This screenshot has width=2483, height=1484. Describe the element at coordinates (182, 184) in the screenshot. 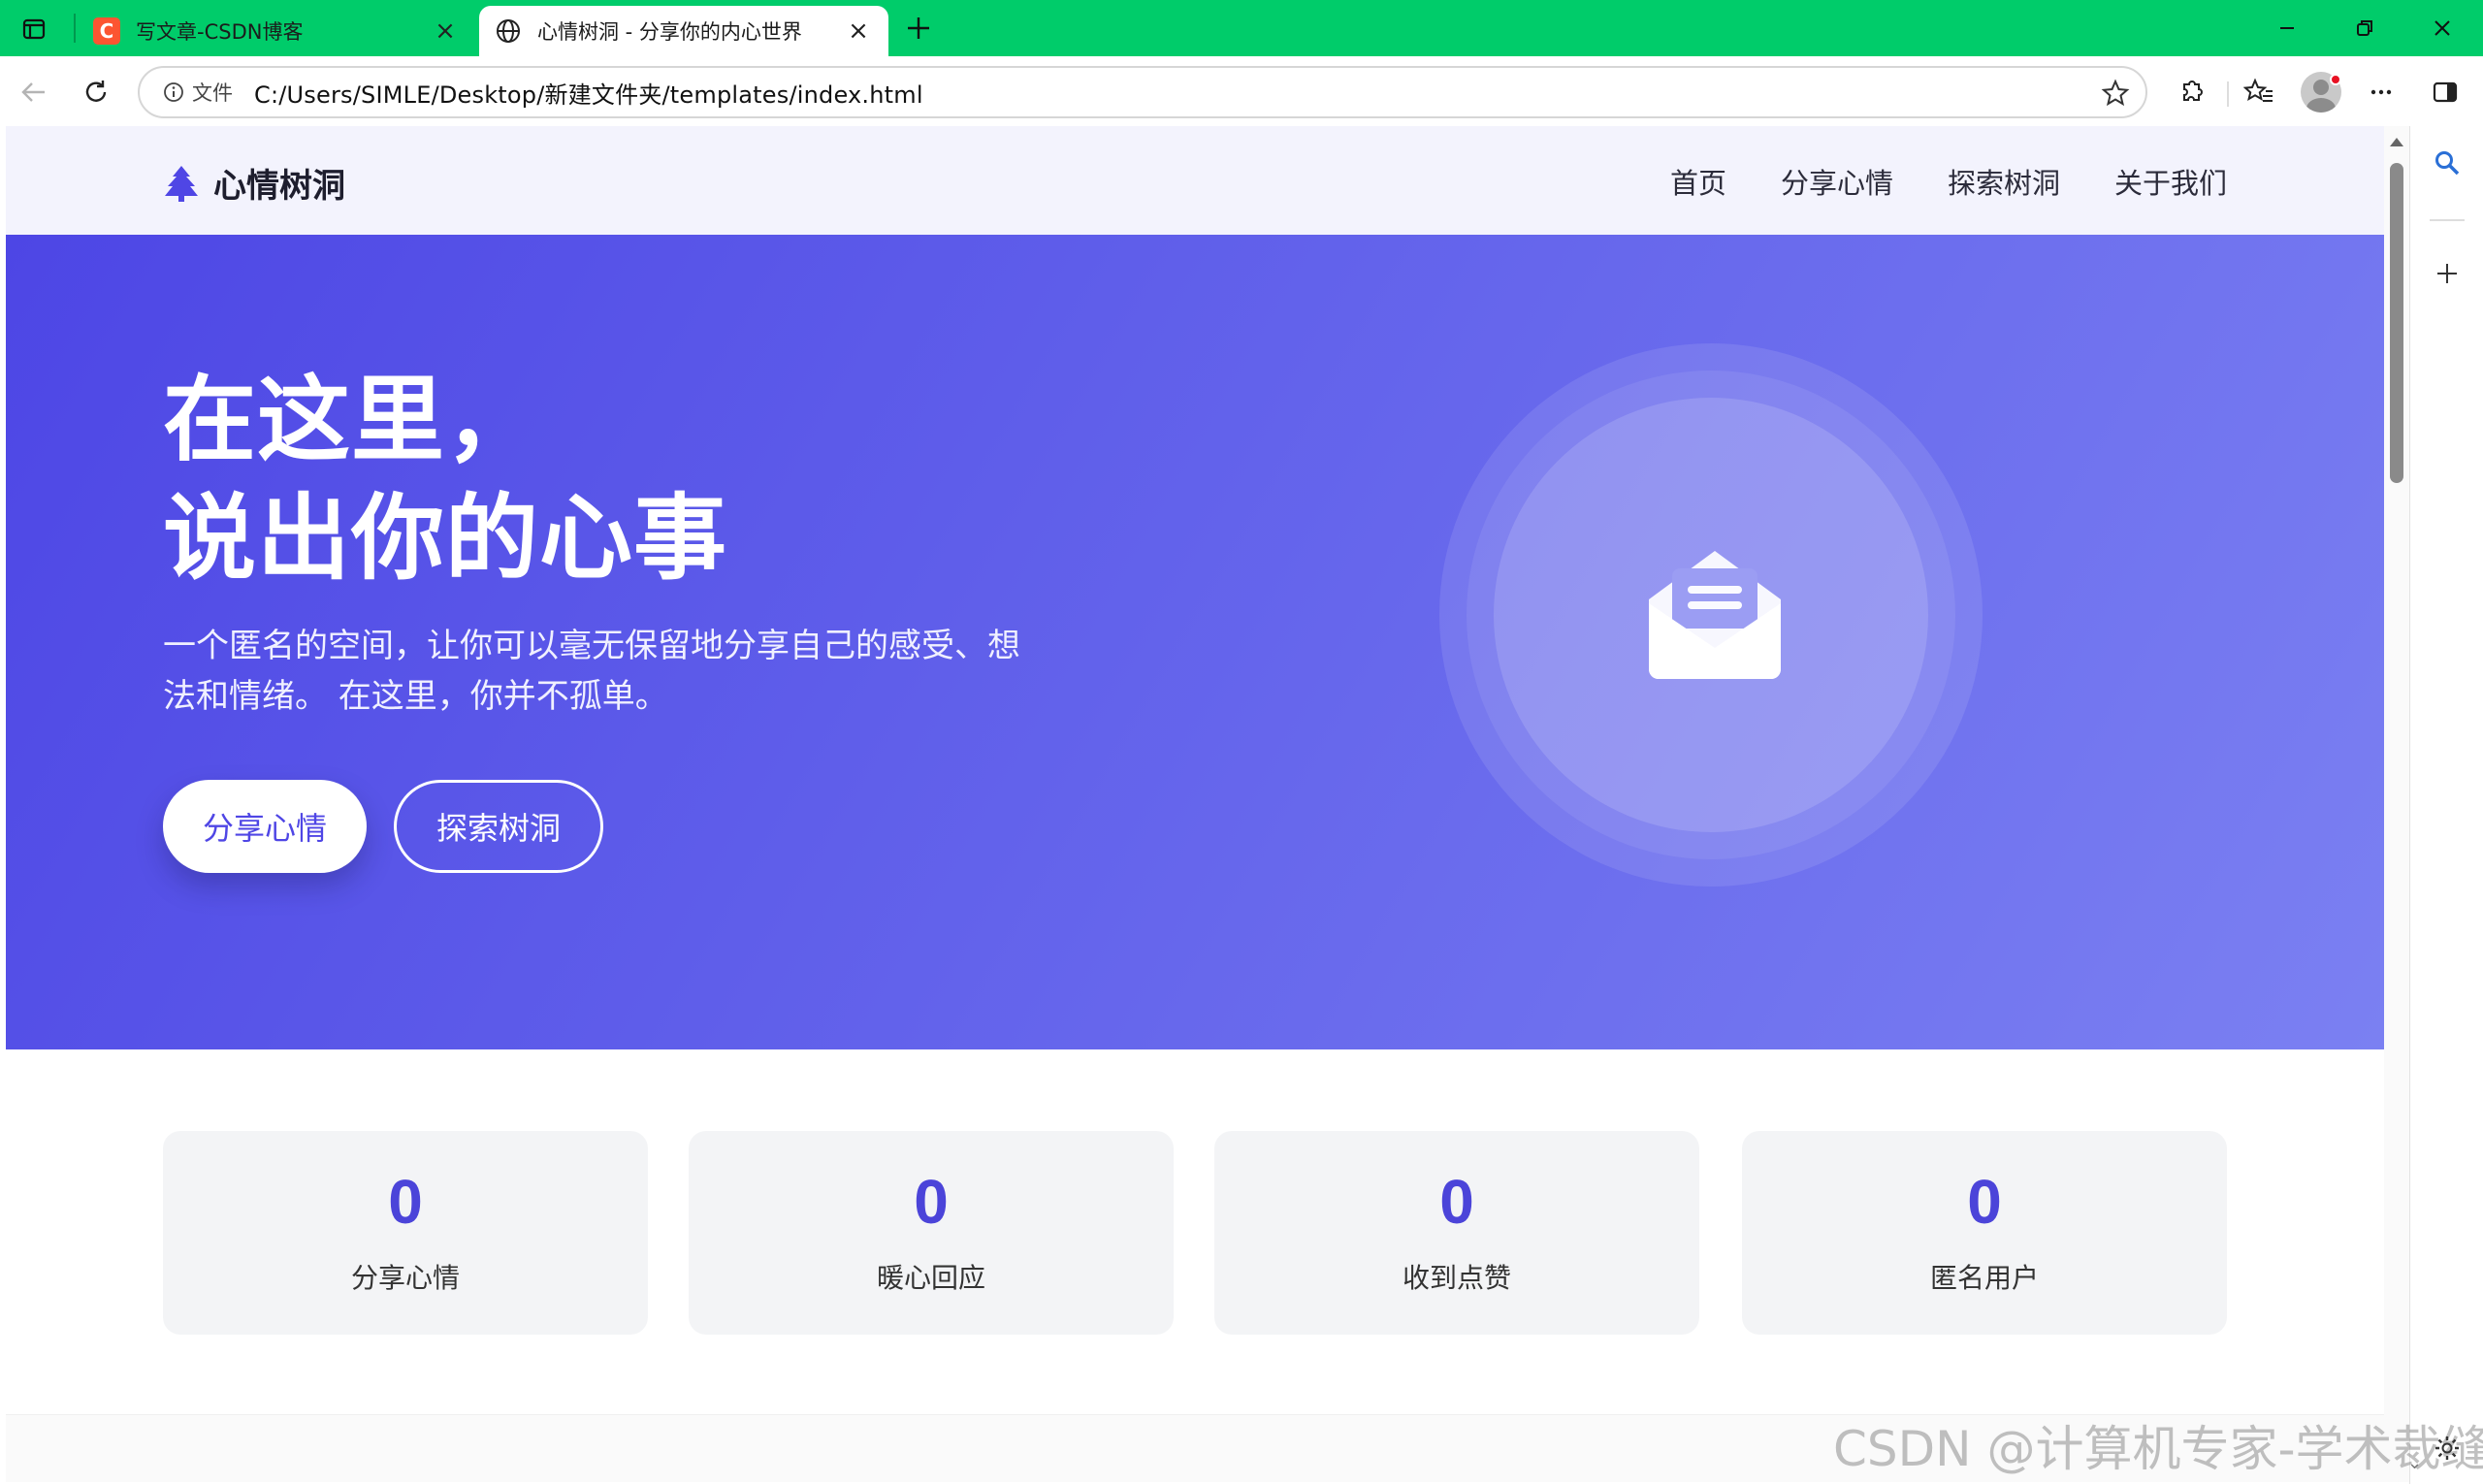

I see `tree-icon` at that location.